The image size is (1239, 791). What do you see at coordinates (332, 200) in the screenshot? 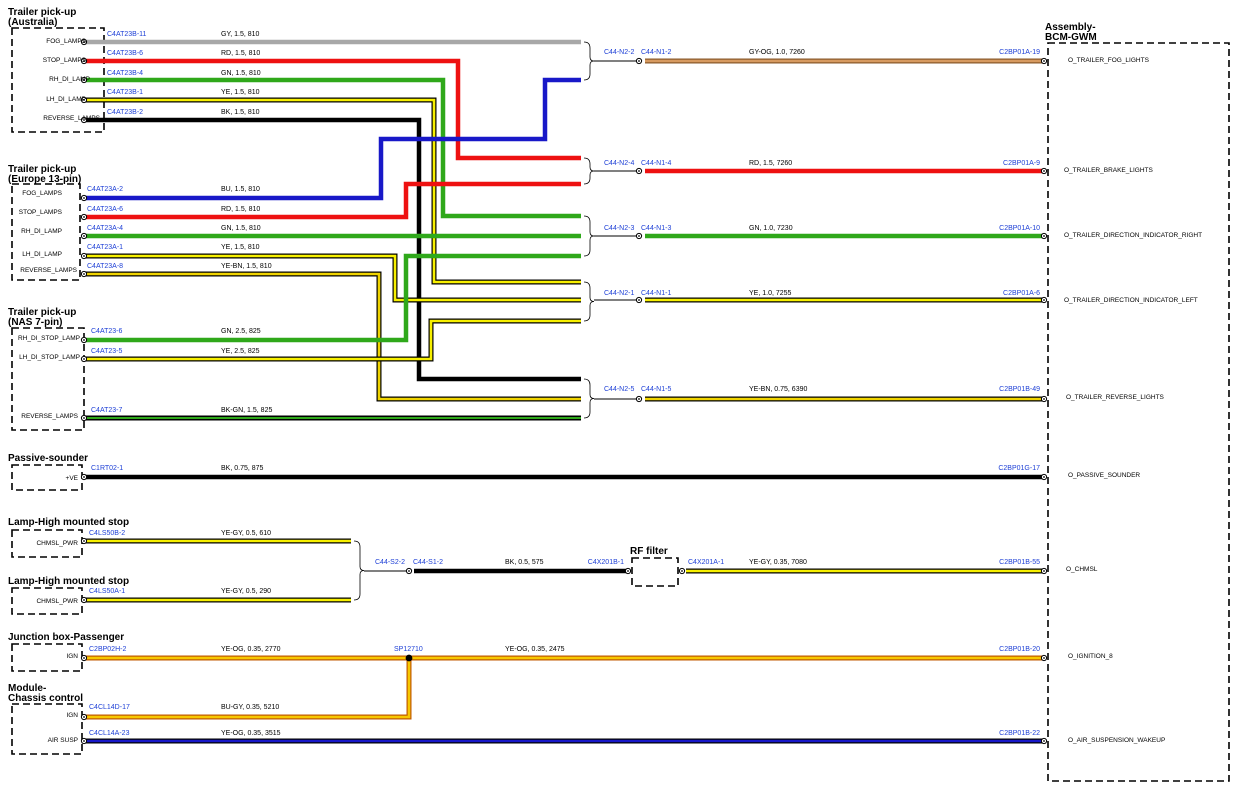
I see `eu-wire-stop` at bounding box center [332, 200].